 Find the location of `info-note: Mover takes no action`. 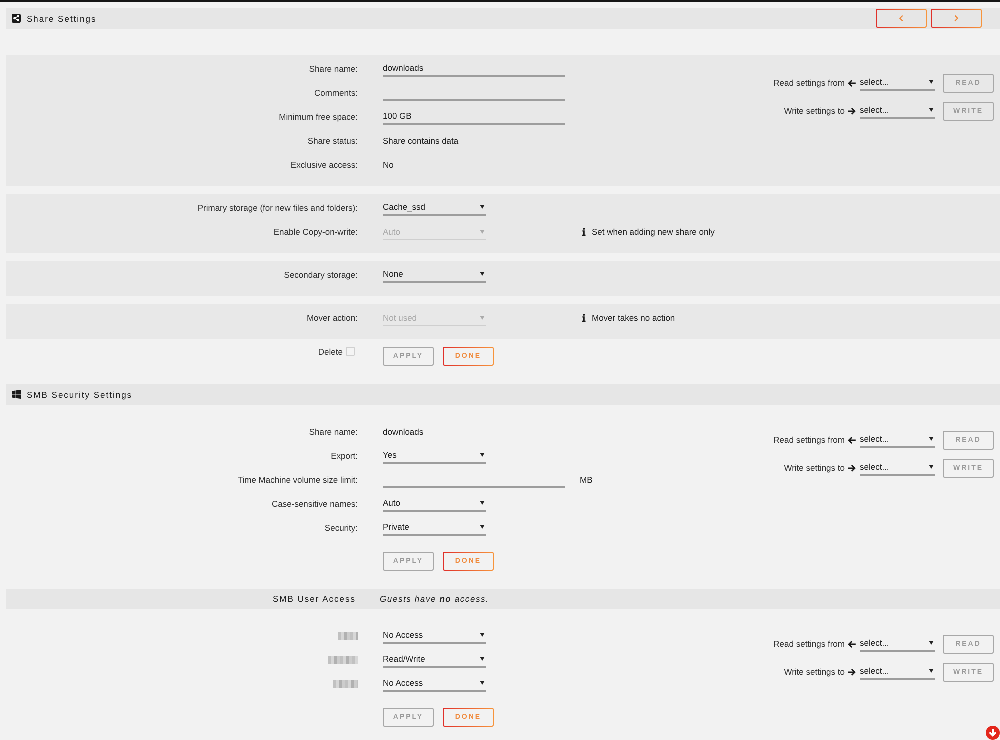

info-note: Mover takes no action is located at coordinates (634, 318).